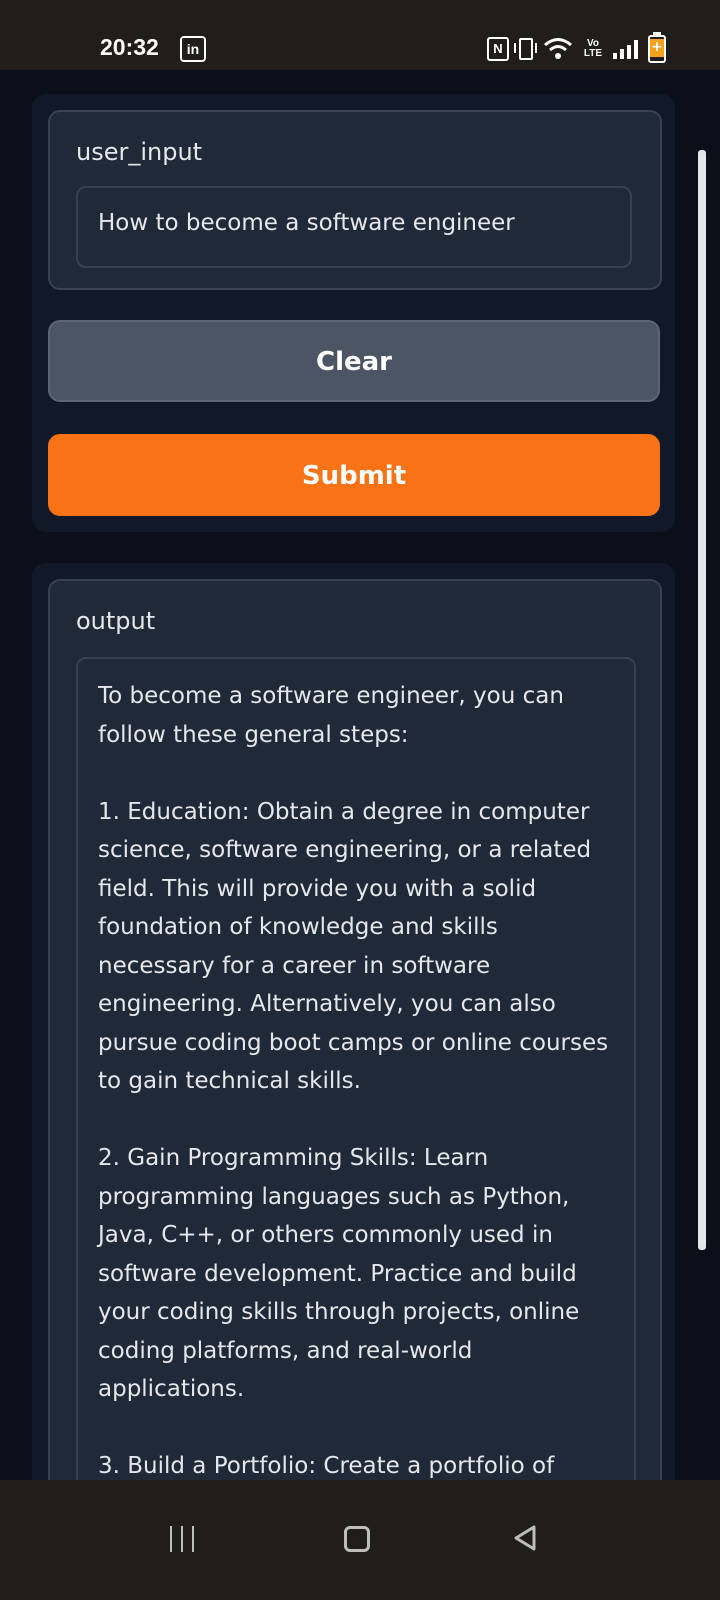 The image size is (720, 1600). Describe the element at coordinates (525, 1538) in the screenshot. I see `back-icon` at that location.